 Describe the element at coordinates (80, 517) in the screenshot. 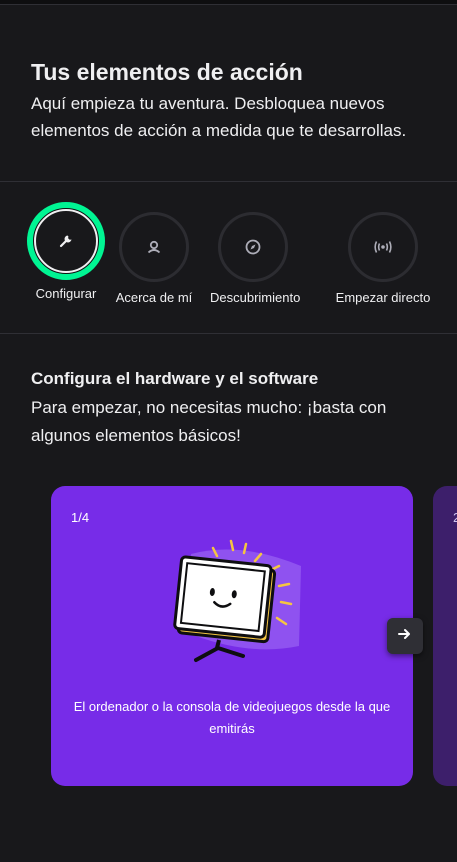

I see `card-counter: 1/4` at that location.